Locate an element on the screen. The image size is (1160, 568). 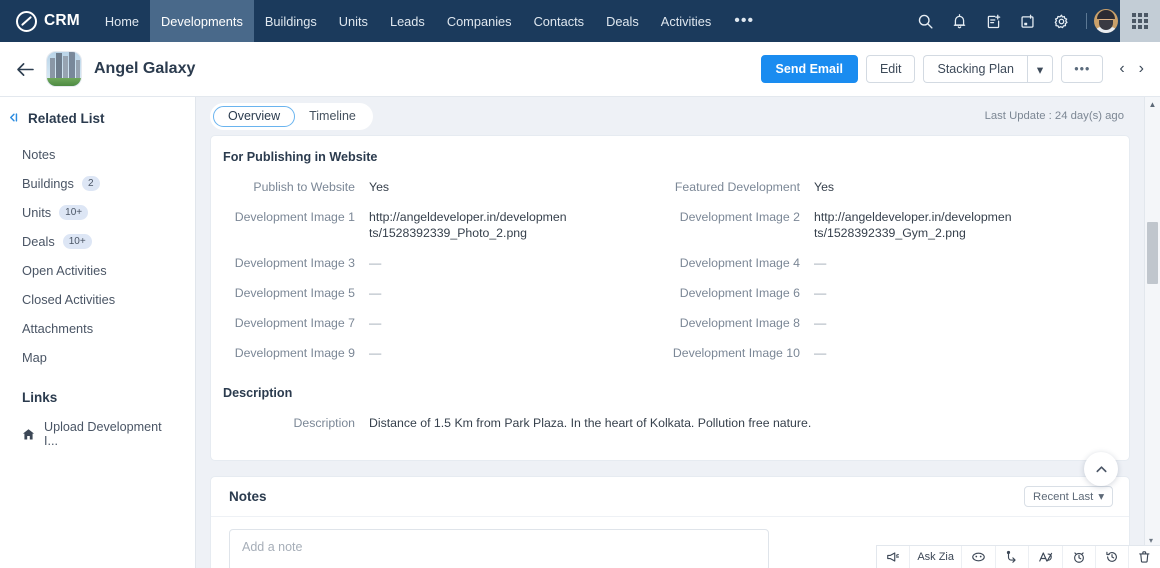
sidebar-item-deals: Deals 10+ is located at coordinates (97, 241).